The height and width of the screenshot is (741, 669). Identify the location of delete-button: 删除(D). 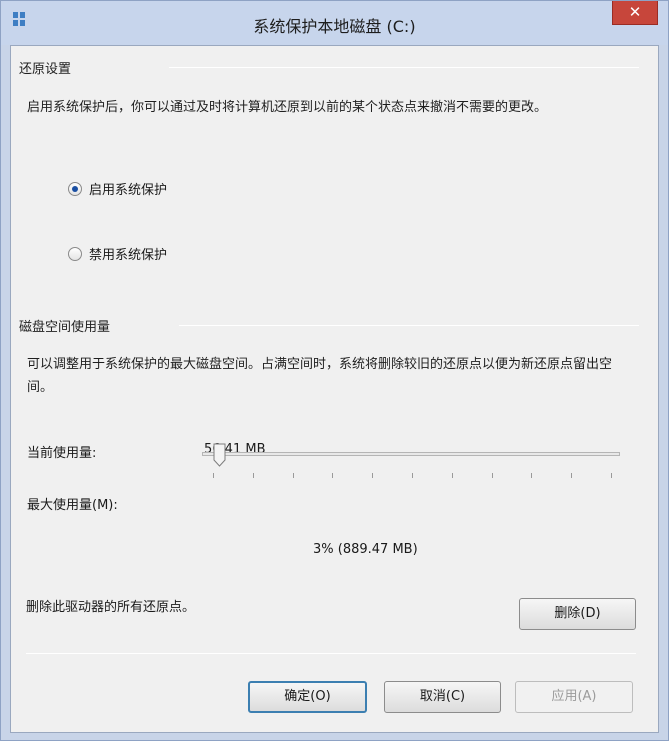
(577, 614).